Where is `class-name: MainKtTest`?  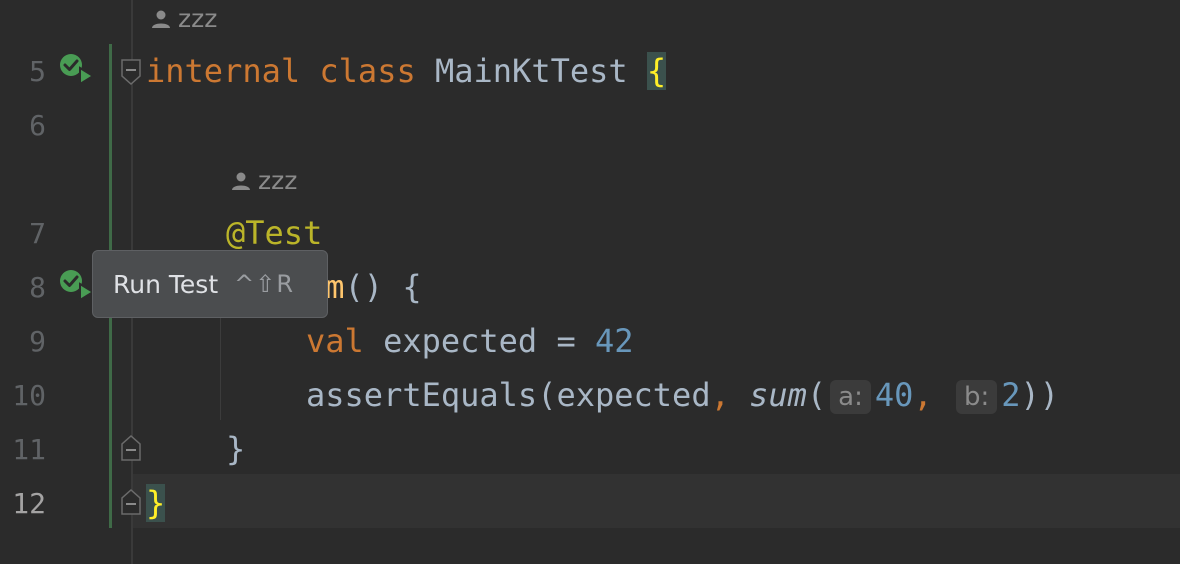 class-name: MainKtTest is located at coordinates (531, 71).